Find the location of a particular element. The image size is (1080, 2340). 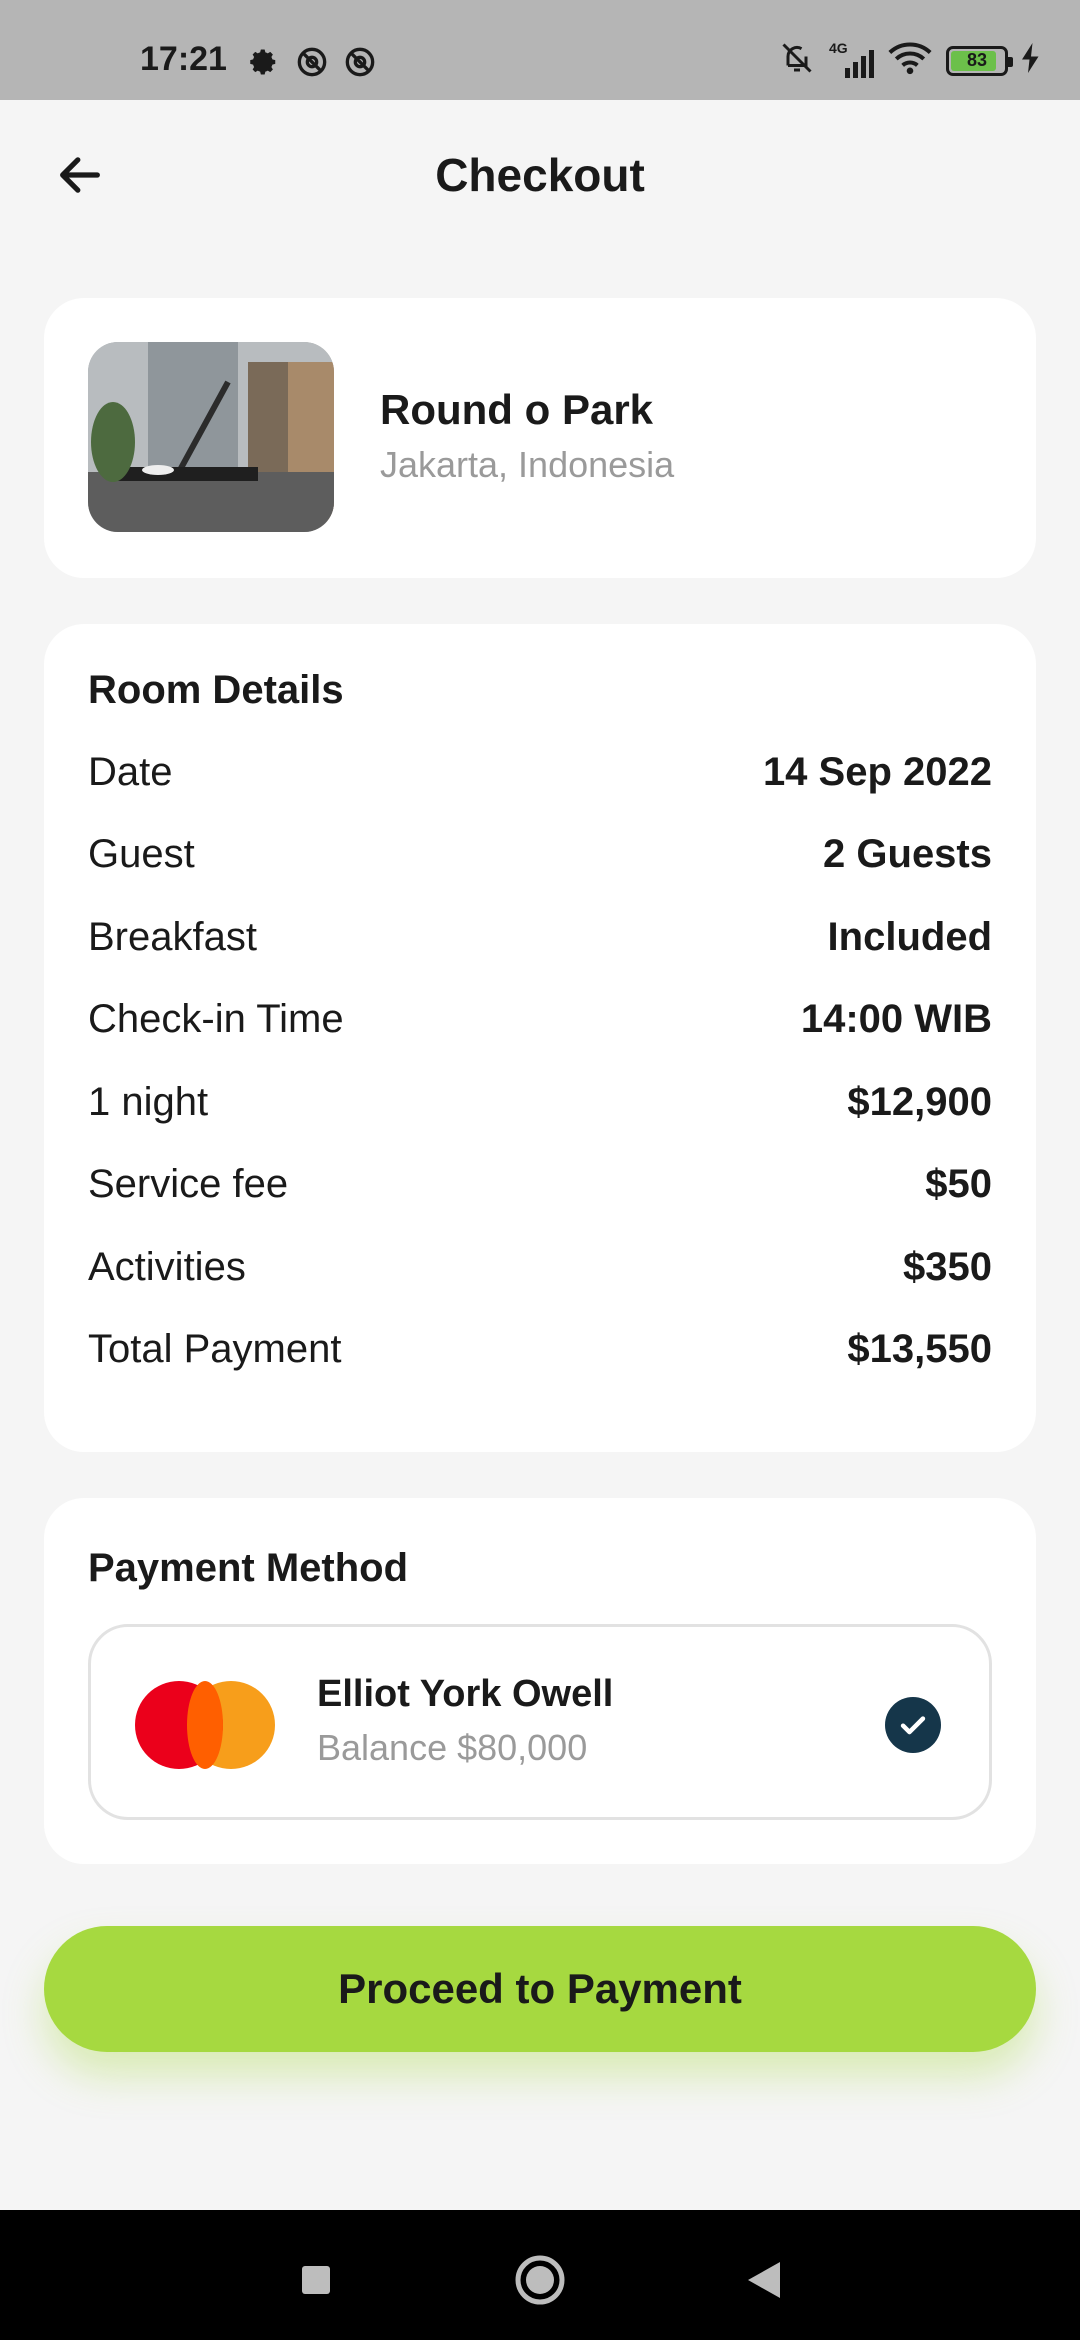

status-bar: 17:21 4G 83 is located at coordinates (540, 50).